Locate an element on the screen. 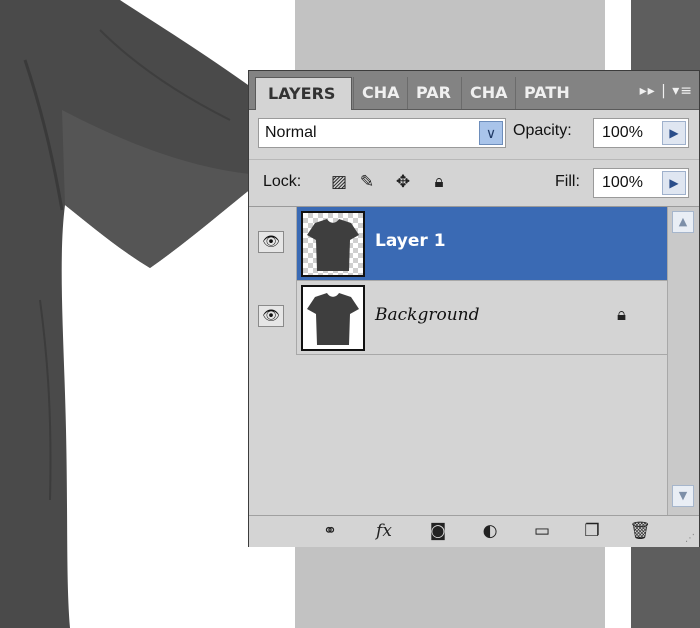  layer-name: Background is located at coordinates (427, 315).